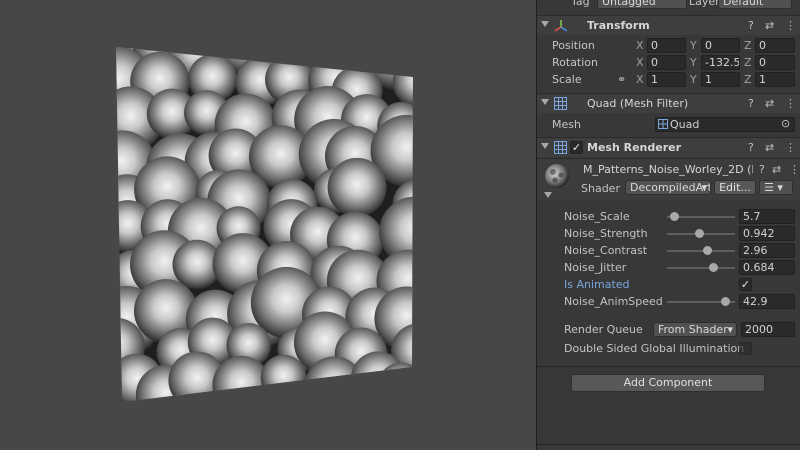  I want to click on render-queue-field: 2000, so click(768, 329).